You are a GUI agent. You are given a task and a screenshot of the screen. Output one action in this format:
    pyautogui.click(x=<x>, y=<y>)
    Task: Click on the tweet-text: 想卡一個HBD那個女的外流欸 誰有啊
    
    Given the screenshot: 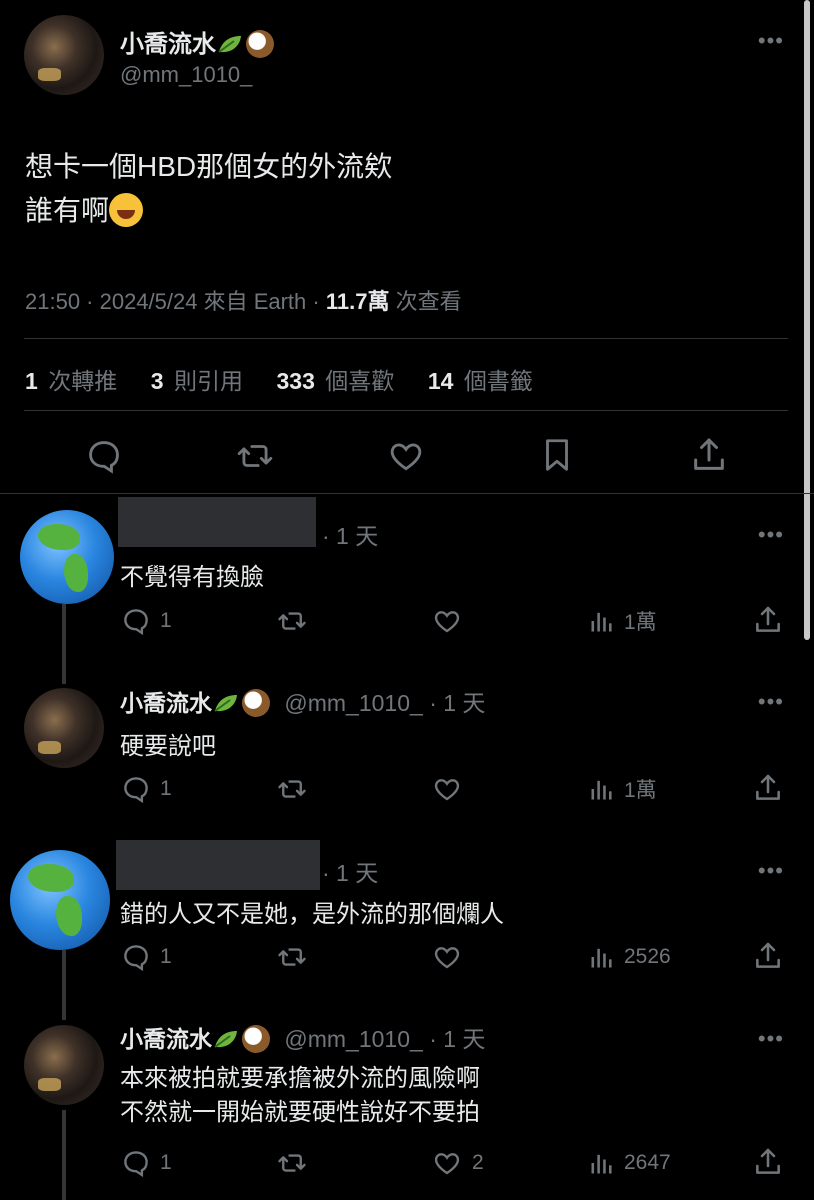 What is the action you would take?
    pyautogui.click(x=208, y=189)
    